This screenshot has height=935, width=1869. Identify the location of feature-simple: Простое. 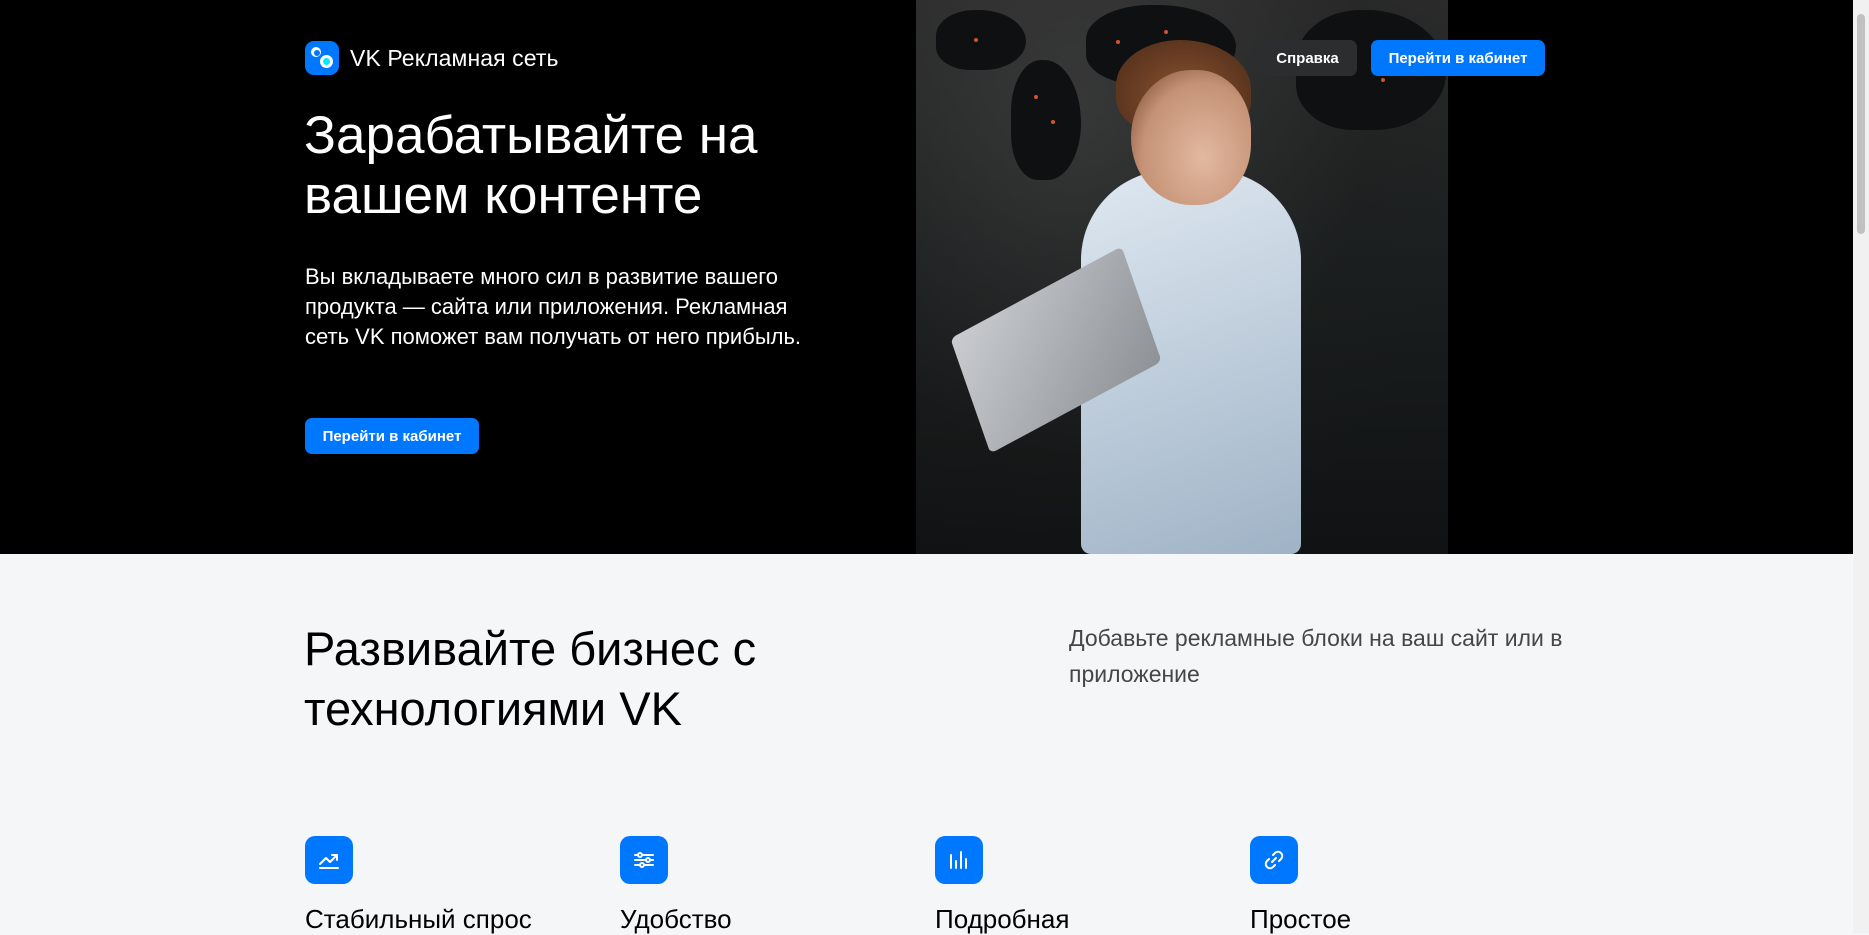
(1400, 885).